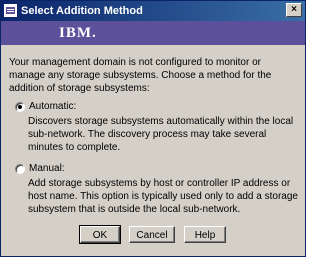 The width and height of the screenshot is (320, 259). What do you see at coordinates (153, 11) in the screenshot?
I see `title-bar: Select Addition Method ×` at bounding box center [153, 11].